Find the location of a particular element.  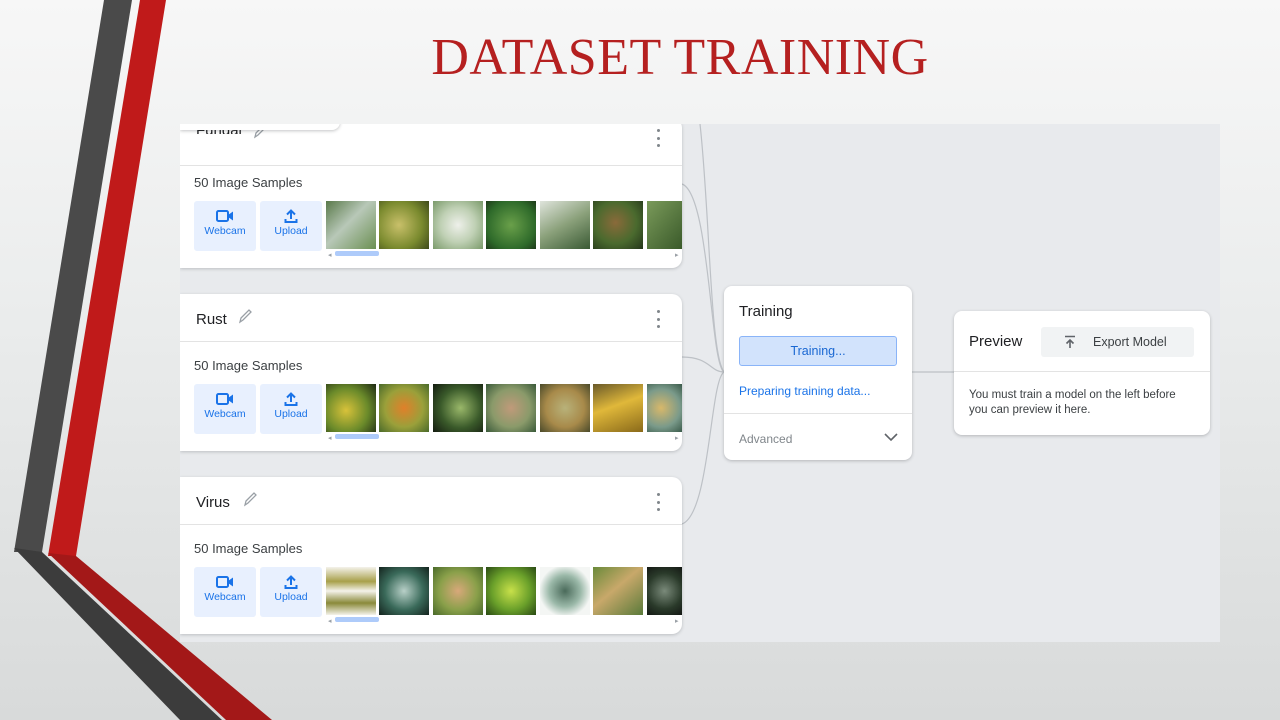

floating-menu-edge is located at coordinates (260, 127).